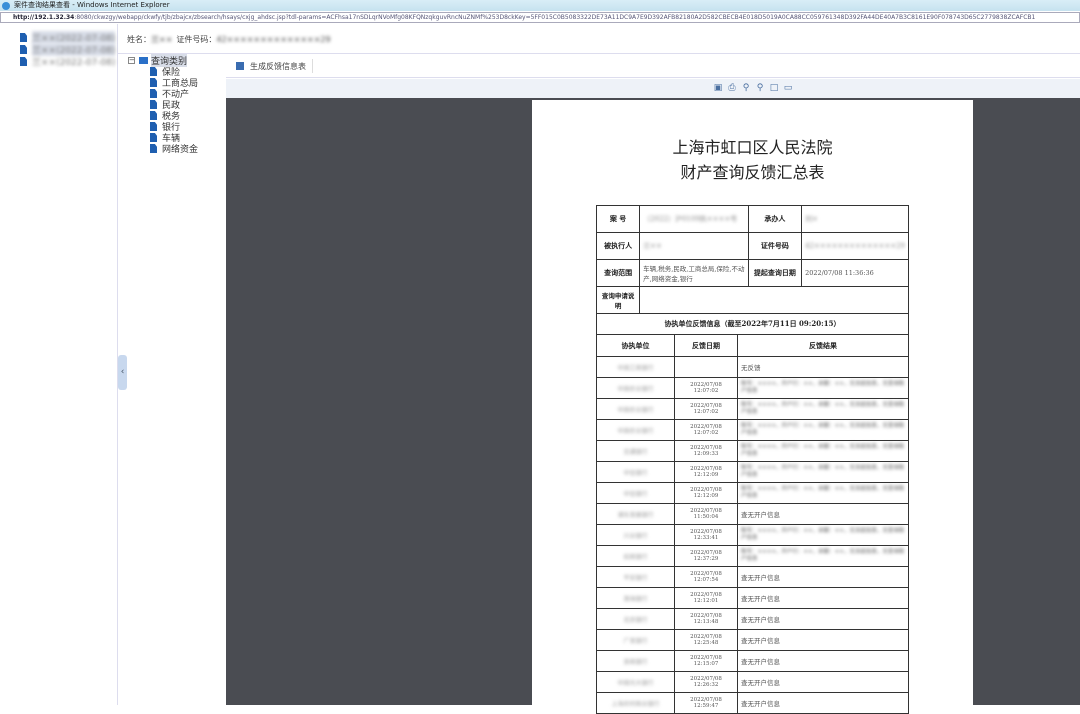 Image resolution: width=1080 pixels, height=714 pixels. I want to click on handler: 刘×, so click(855, 219).